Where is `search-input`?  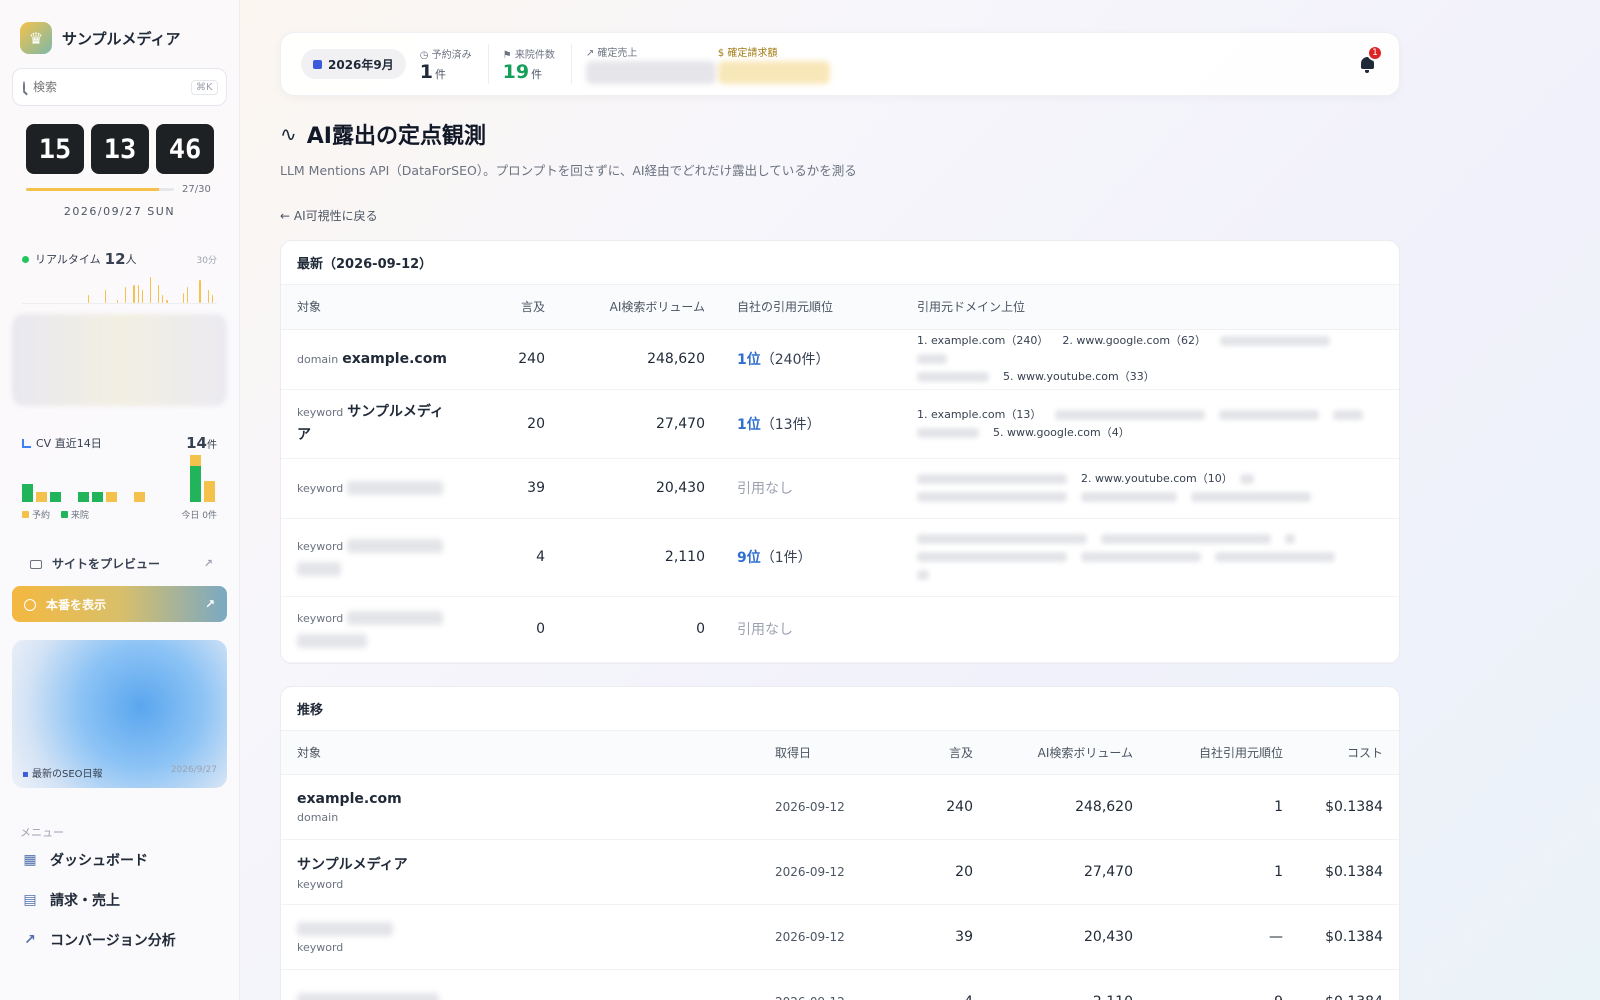 search-input is located at coordinates (108, 87).